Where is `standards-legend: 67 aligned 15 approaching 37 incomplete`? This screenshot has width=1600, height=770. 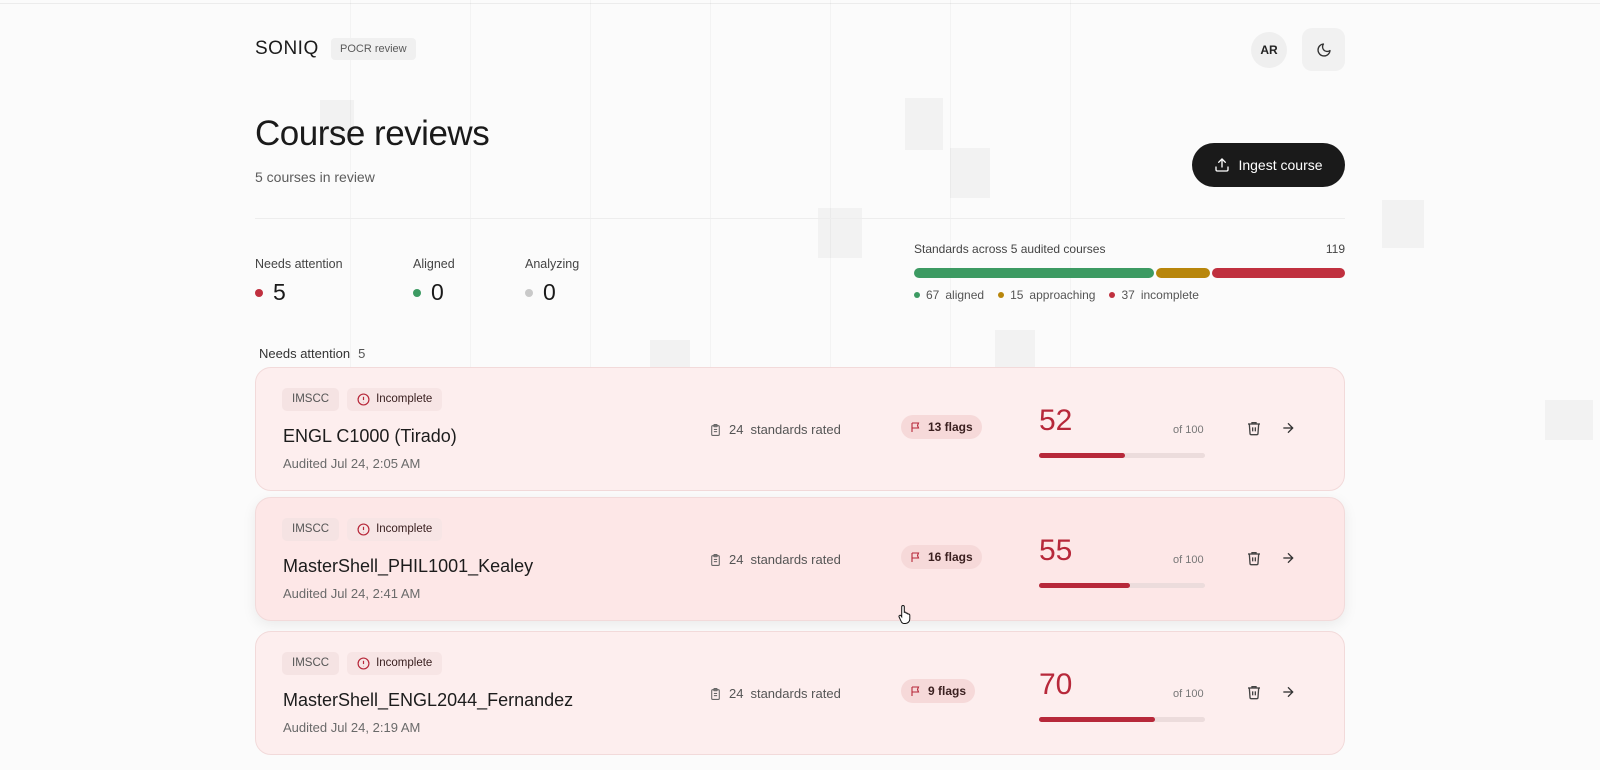
standards-legend: 67 aligned 15 approaching 37 incomplete is located at coordinates (1129, 295).